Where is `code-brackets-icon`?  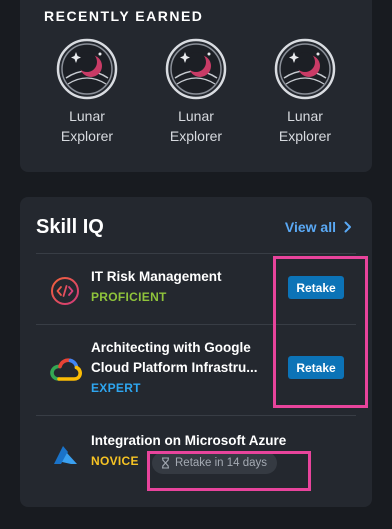 code-brackets-icon is located at coordinates (65, 291).